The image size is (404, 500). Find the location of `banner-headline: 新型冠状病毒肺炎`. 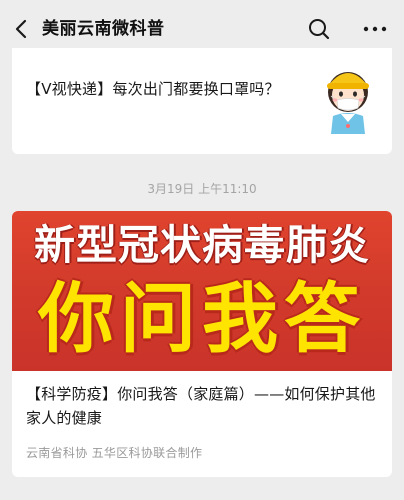

banner-headline: 新型冠状病毒肺炎 is located at coordinates (202, 245).